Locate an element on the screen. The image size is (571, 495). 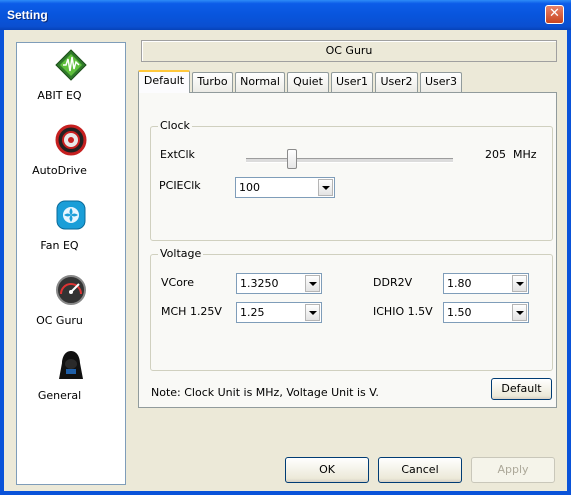
pcieclk-select: 100 is located at coordinates (285, 187).